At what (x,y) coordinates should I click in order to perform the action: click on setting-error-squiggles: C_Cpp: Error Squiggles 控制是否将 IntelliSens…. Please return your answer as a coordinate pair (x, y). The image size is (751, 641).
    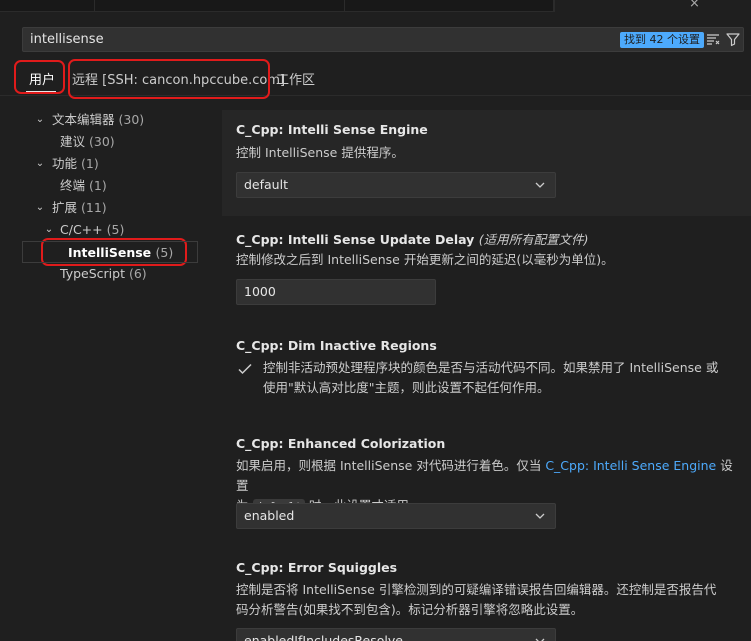
    Looking at the image, I should click on (486, 594).